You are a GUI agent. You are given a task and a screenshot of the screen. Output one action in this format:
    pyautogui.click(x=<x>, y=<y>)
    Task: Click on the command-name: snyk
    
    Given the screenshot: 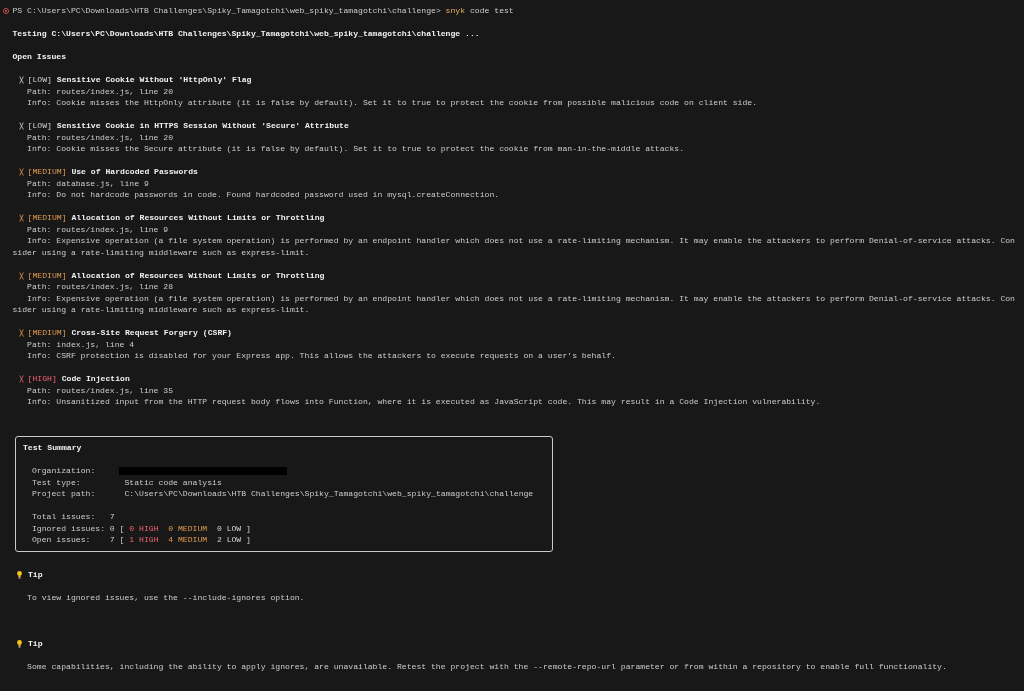 What is the action you would take?
    pyautogui.click(x=455, y=11)
    